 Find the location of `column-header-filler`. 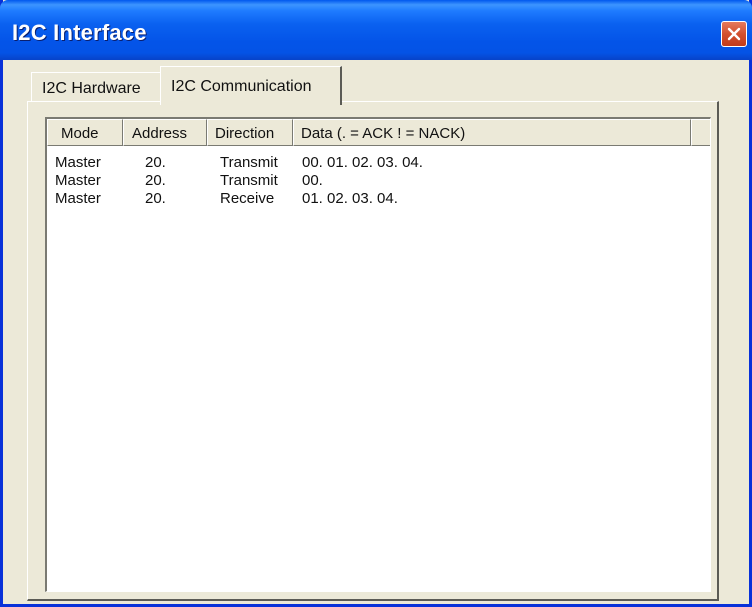

column-header-filler is located at coordinates (700, 132).